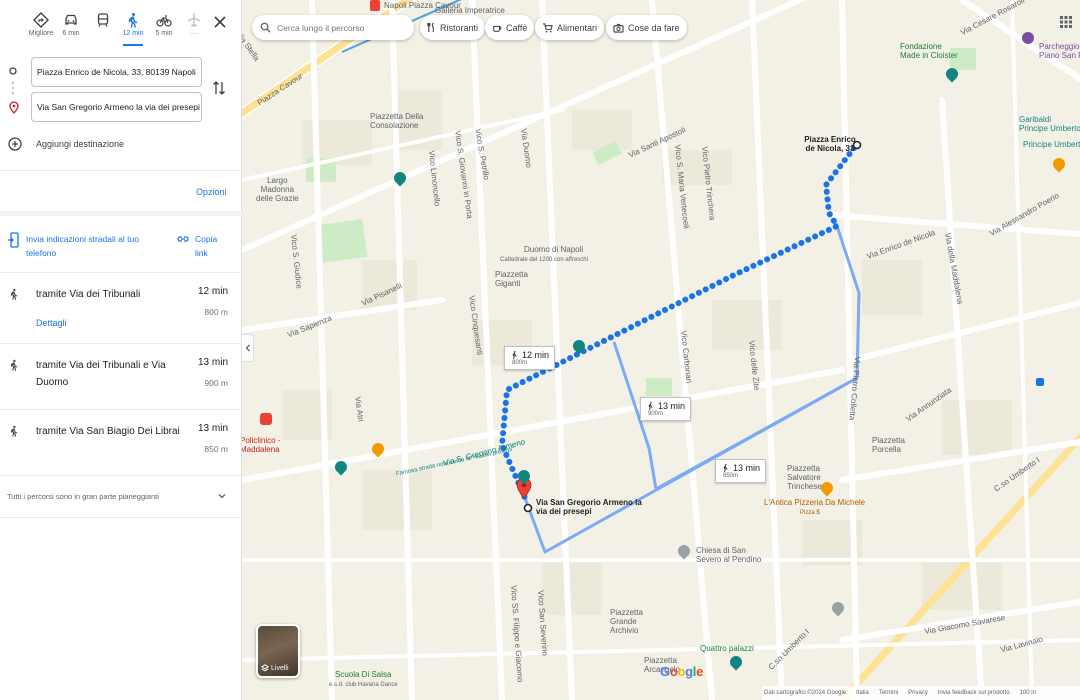  Describe the element at coordinates (108, 431) in the screenshot. I see `route-name: tramite Via San Biagio Dei Librai` at that location.